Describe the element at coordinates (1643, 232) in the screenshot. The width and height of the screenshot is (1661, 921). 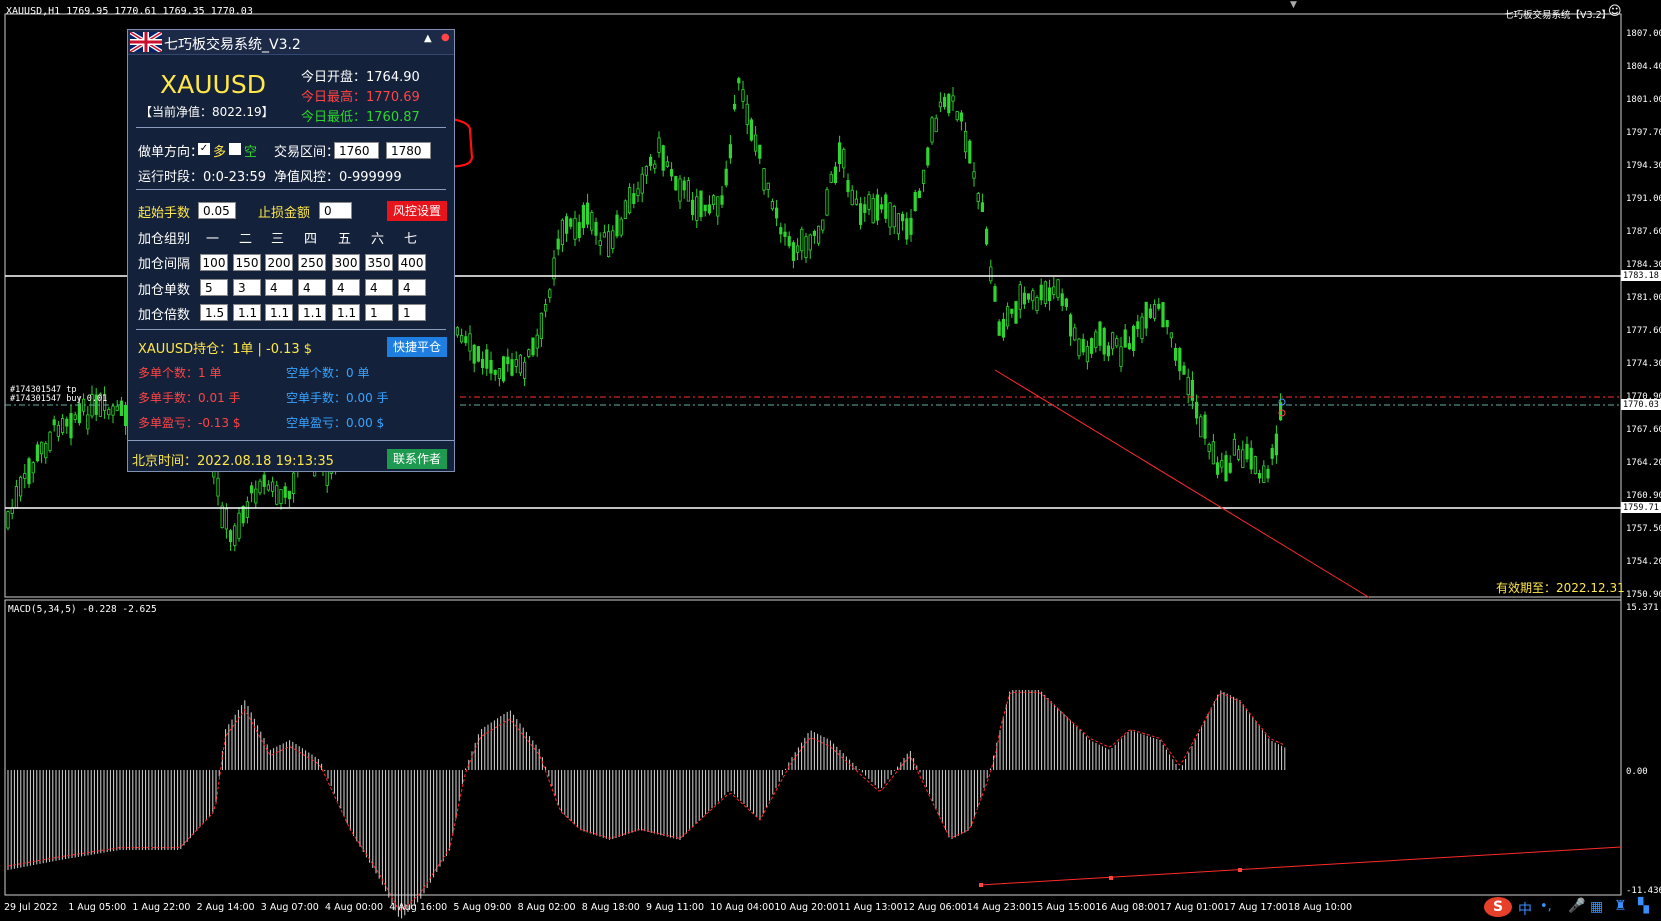
I see `price-tick-label: 1787.60` at that location.